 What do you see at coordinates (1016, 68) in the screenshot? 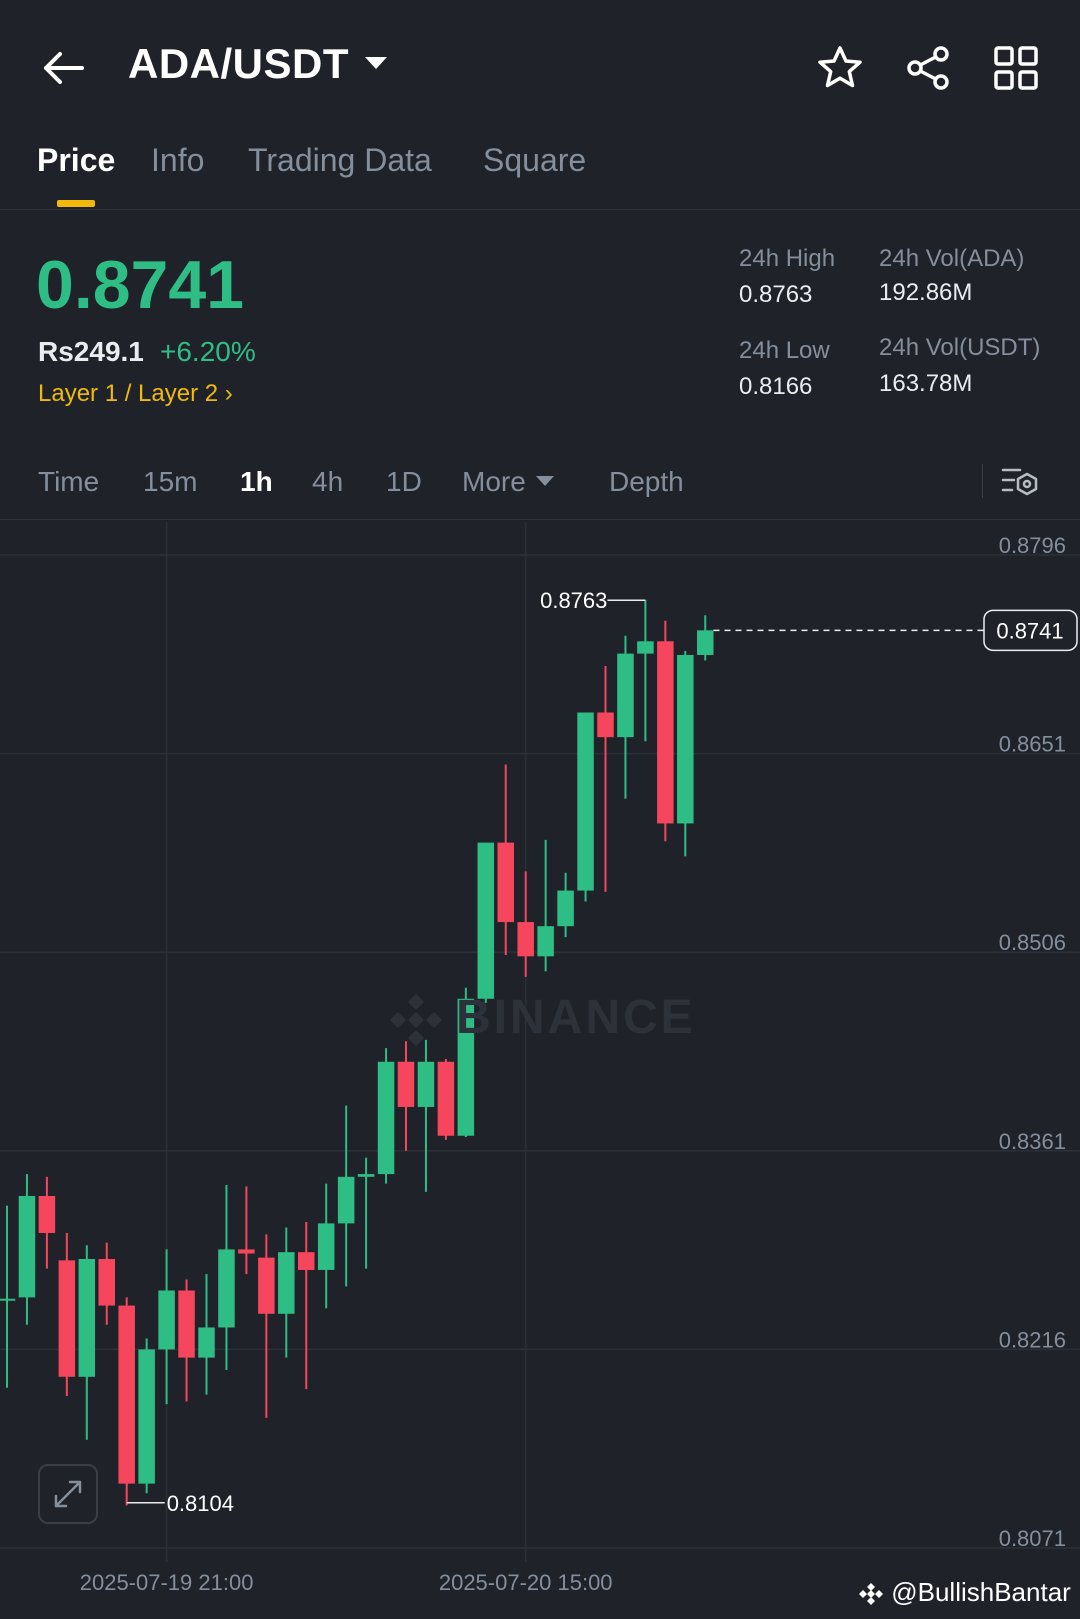
I see `grid-icon` at bounding box center [1016, 68].